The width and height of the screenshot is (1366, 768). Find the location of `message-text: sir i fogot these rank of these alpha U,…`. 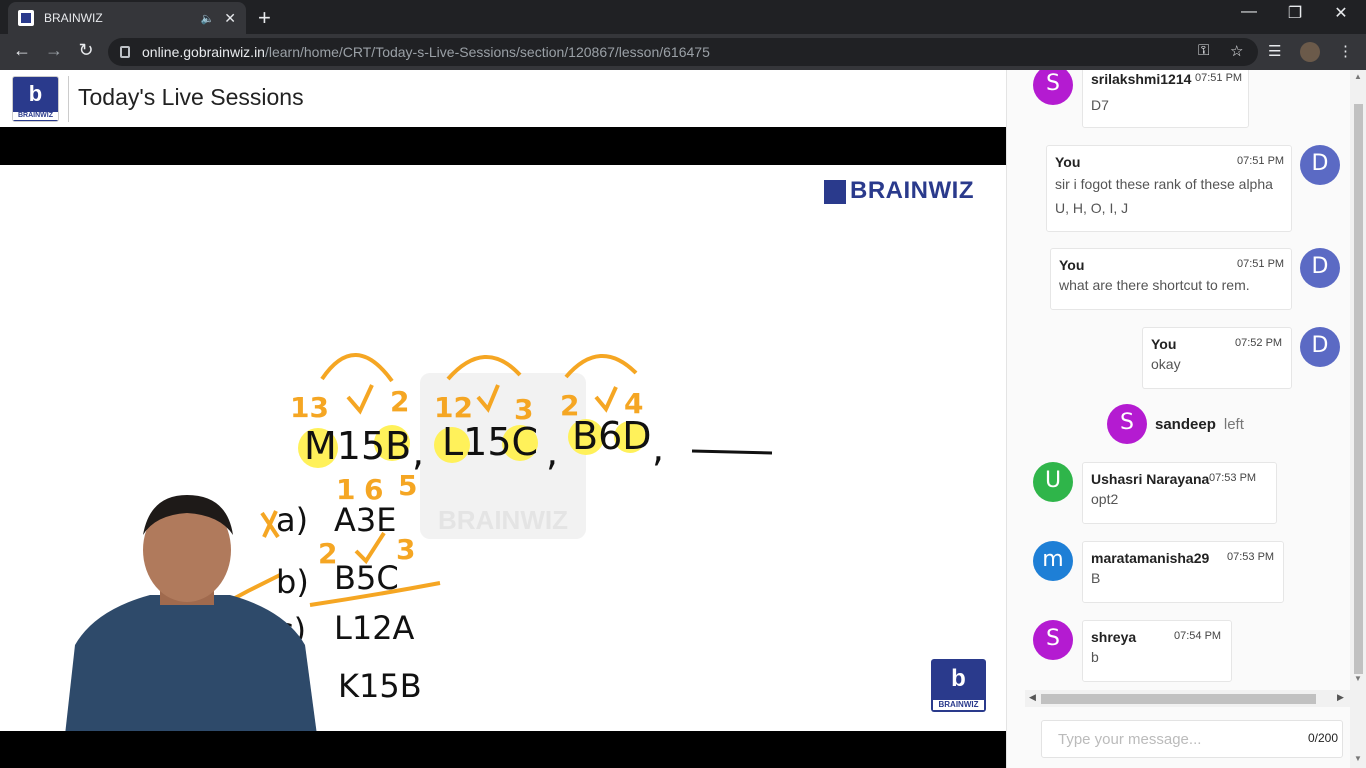

message-text: sir i fogot these rank of these alpha U,… is located at coordinates (1164, 196).